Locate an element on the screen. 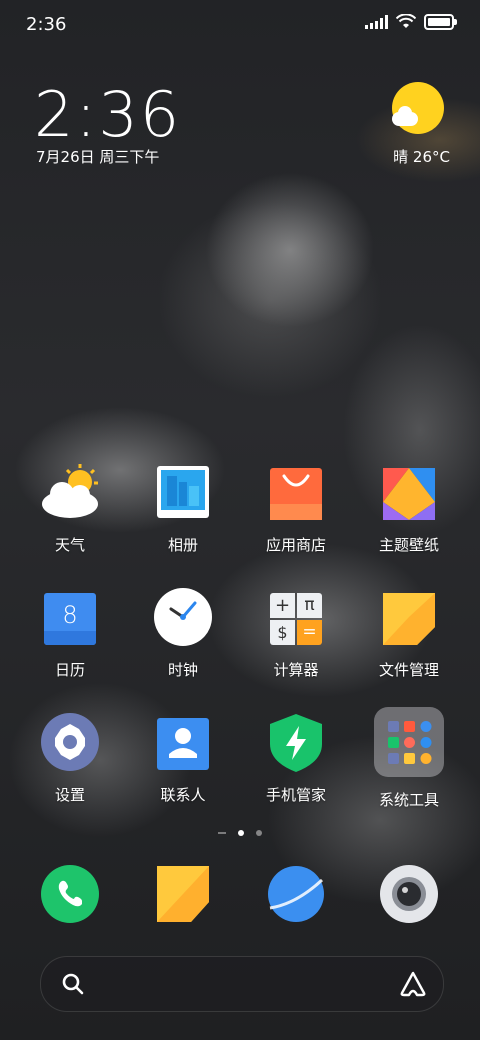  app-settings: 设置 is located at coordinates (70, 758).